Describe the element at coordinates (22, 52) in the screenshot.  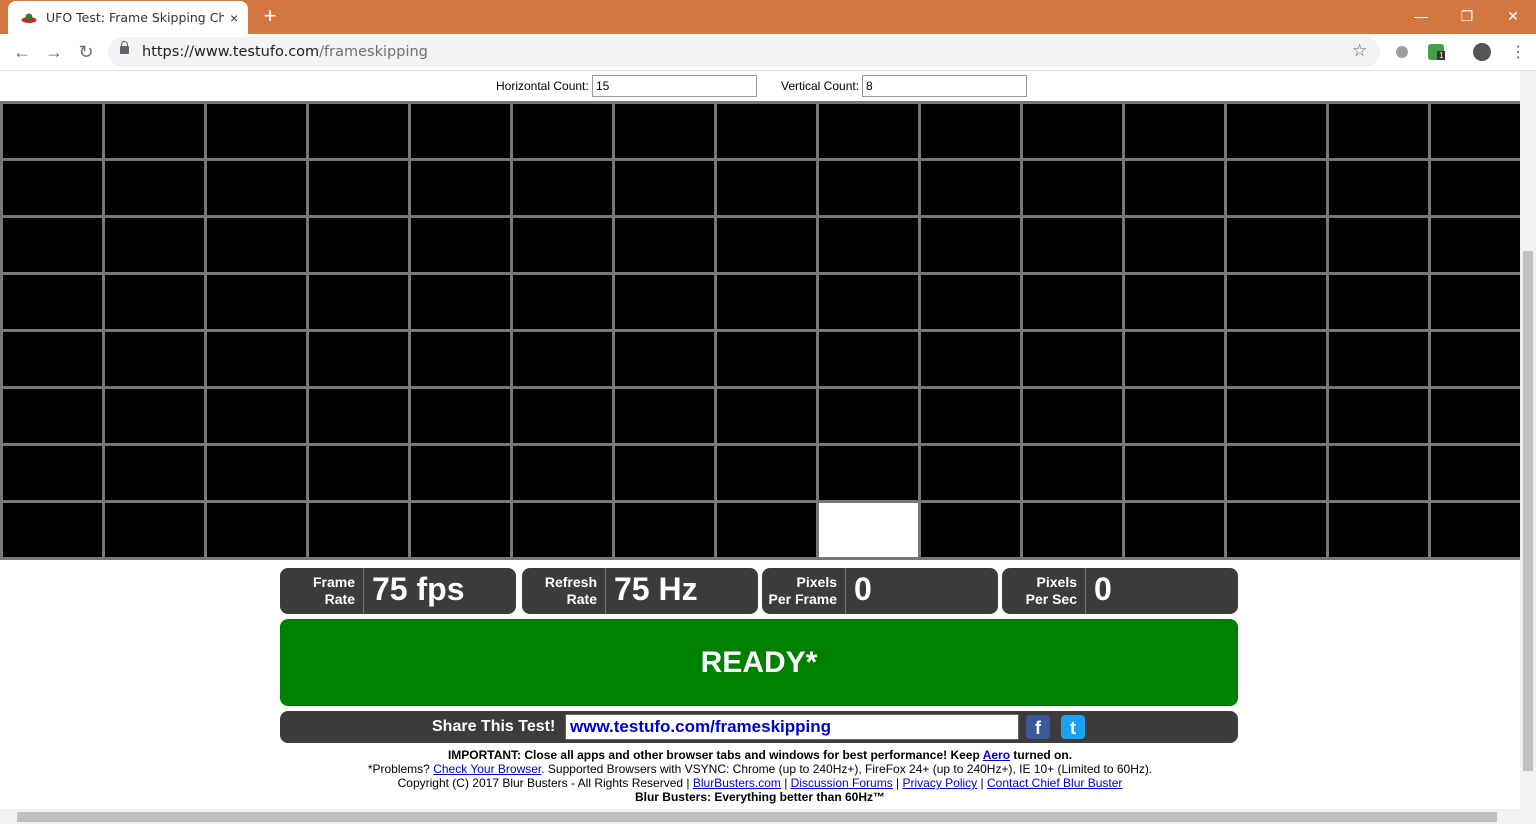
I see `back-arrow-icon: ←` at that location.